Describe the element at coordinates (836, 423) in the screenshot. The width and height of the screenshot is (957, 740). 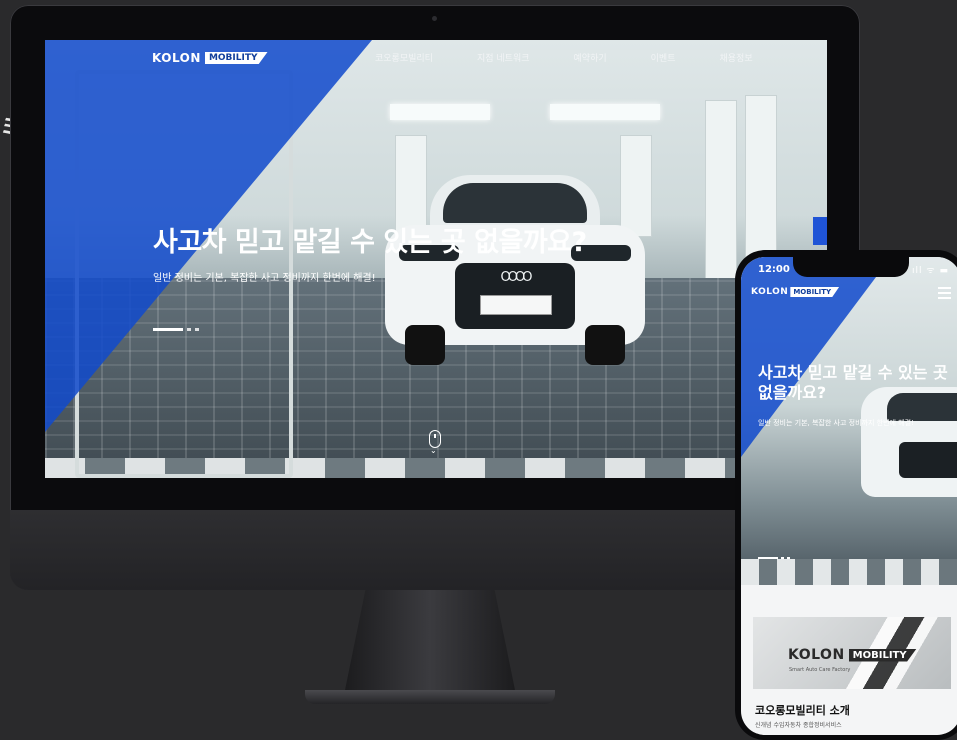
I see `mobile-hero-subtitle: 일반 정비는 기본, 복잡한 사고 정비까지 한번에 해결!` at that location.